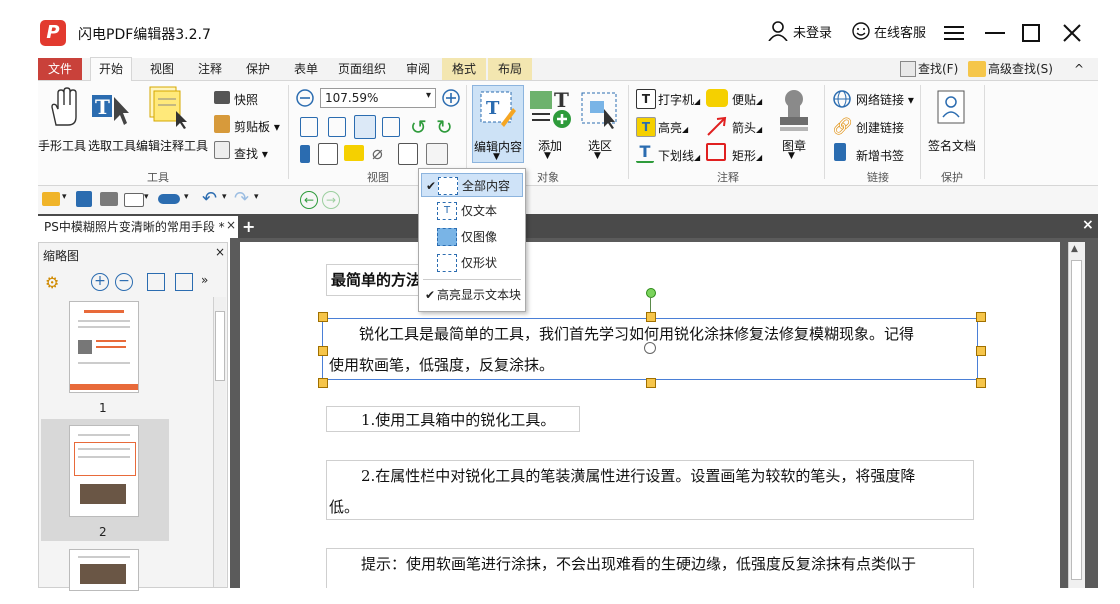  Describe the element at coordinates (362, 69) in the screenshot. I see `tab-page-organize: 页面组织` at that location.